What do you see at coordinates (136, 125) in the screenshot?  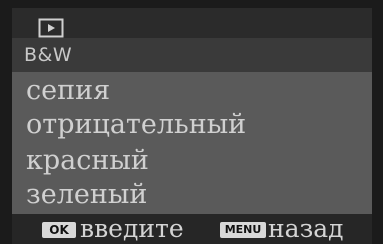 I see `menu-item-negative: отрицательный` at bounding box center [136, 125].